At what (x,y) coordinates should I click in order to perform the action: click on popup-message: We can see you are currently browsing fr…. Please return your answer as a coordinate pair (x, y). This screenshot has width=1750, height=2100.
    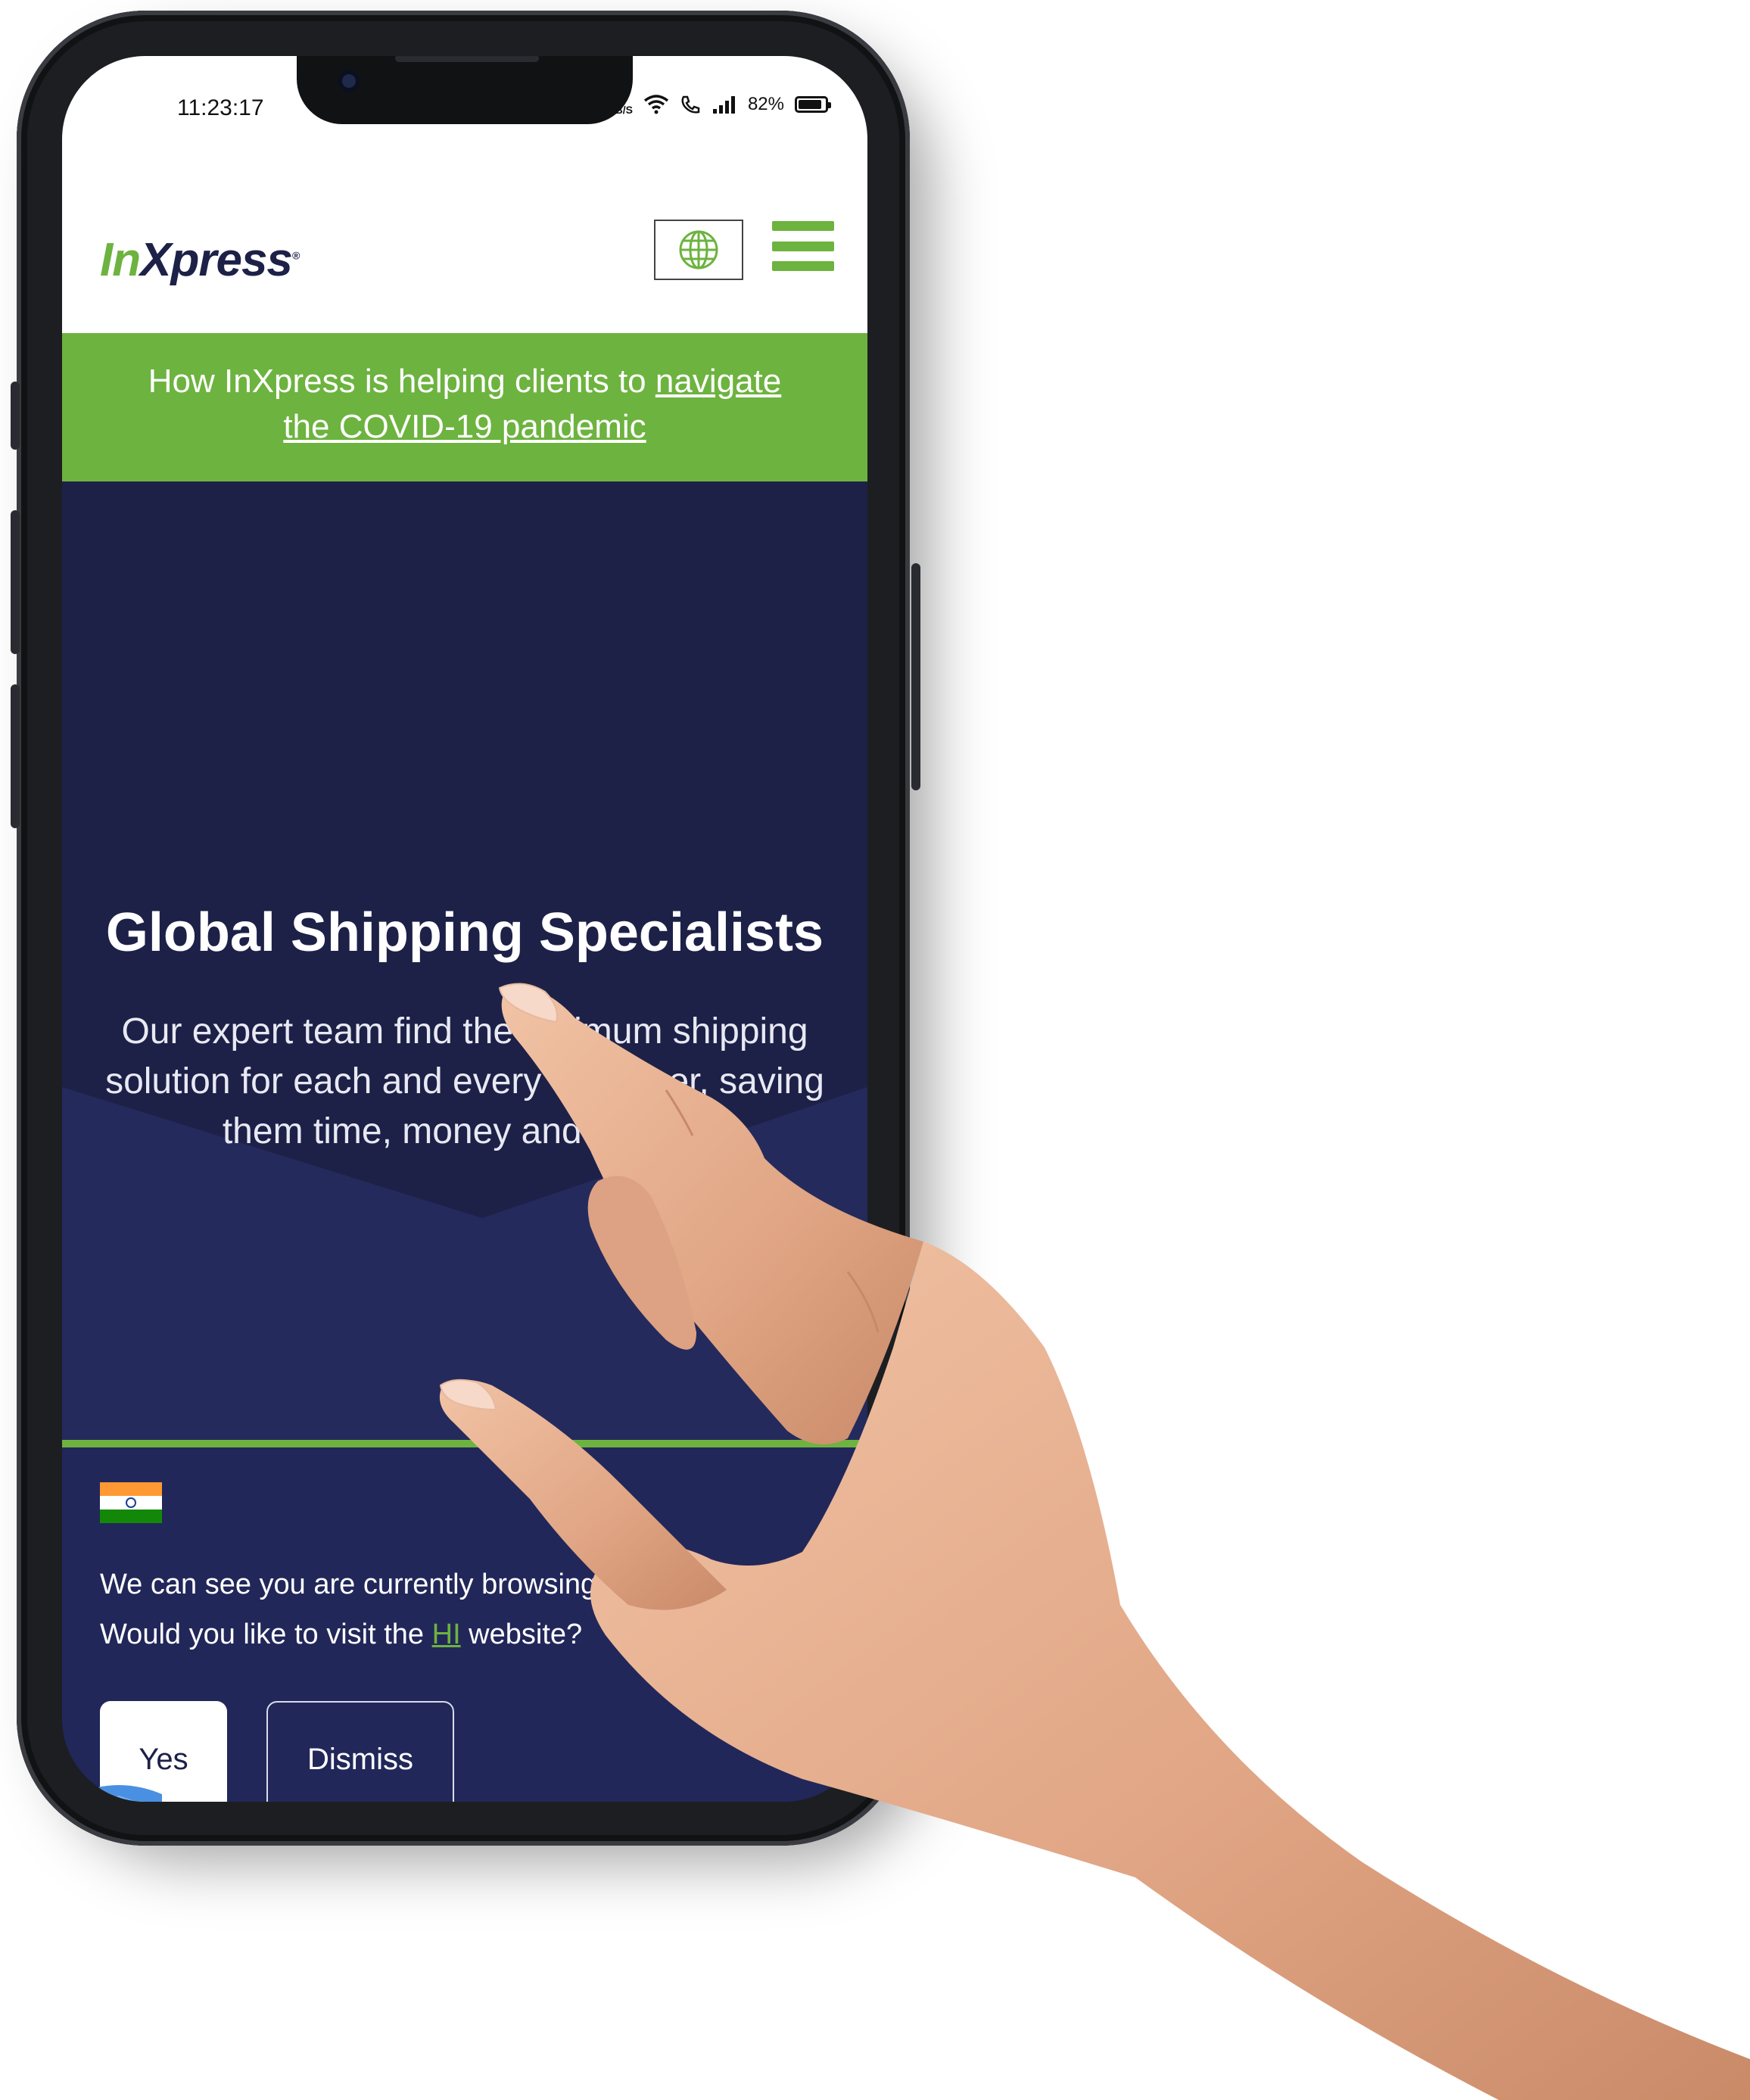
    Looking at the image, I should click on (405, 1609).